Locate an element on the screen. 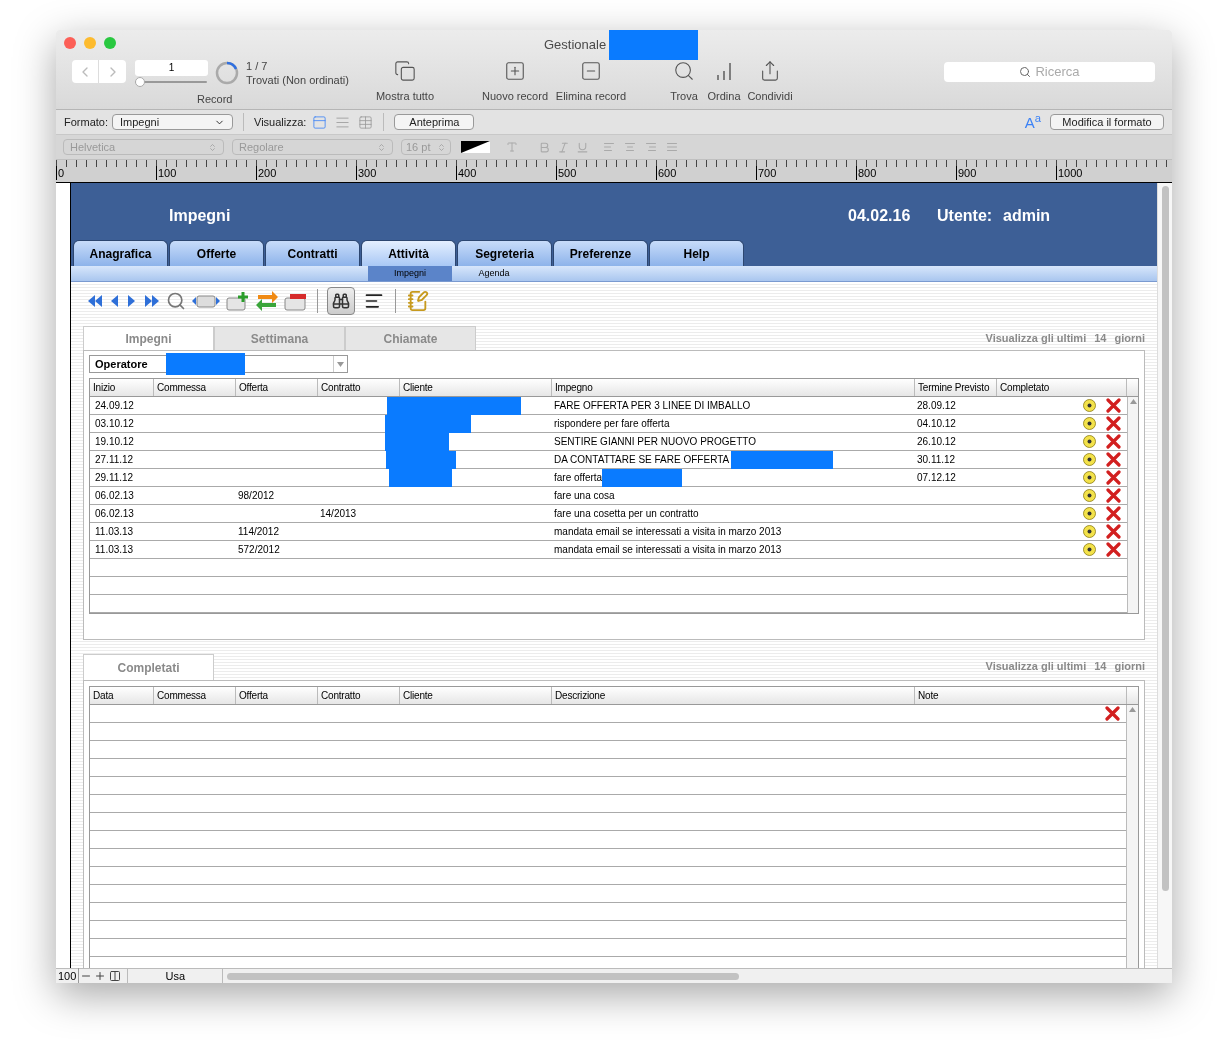  column-header: Impegno is located at coordinates (733, 387).